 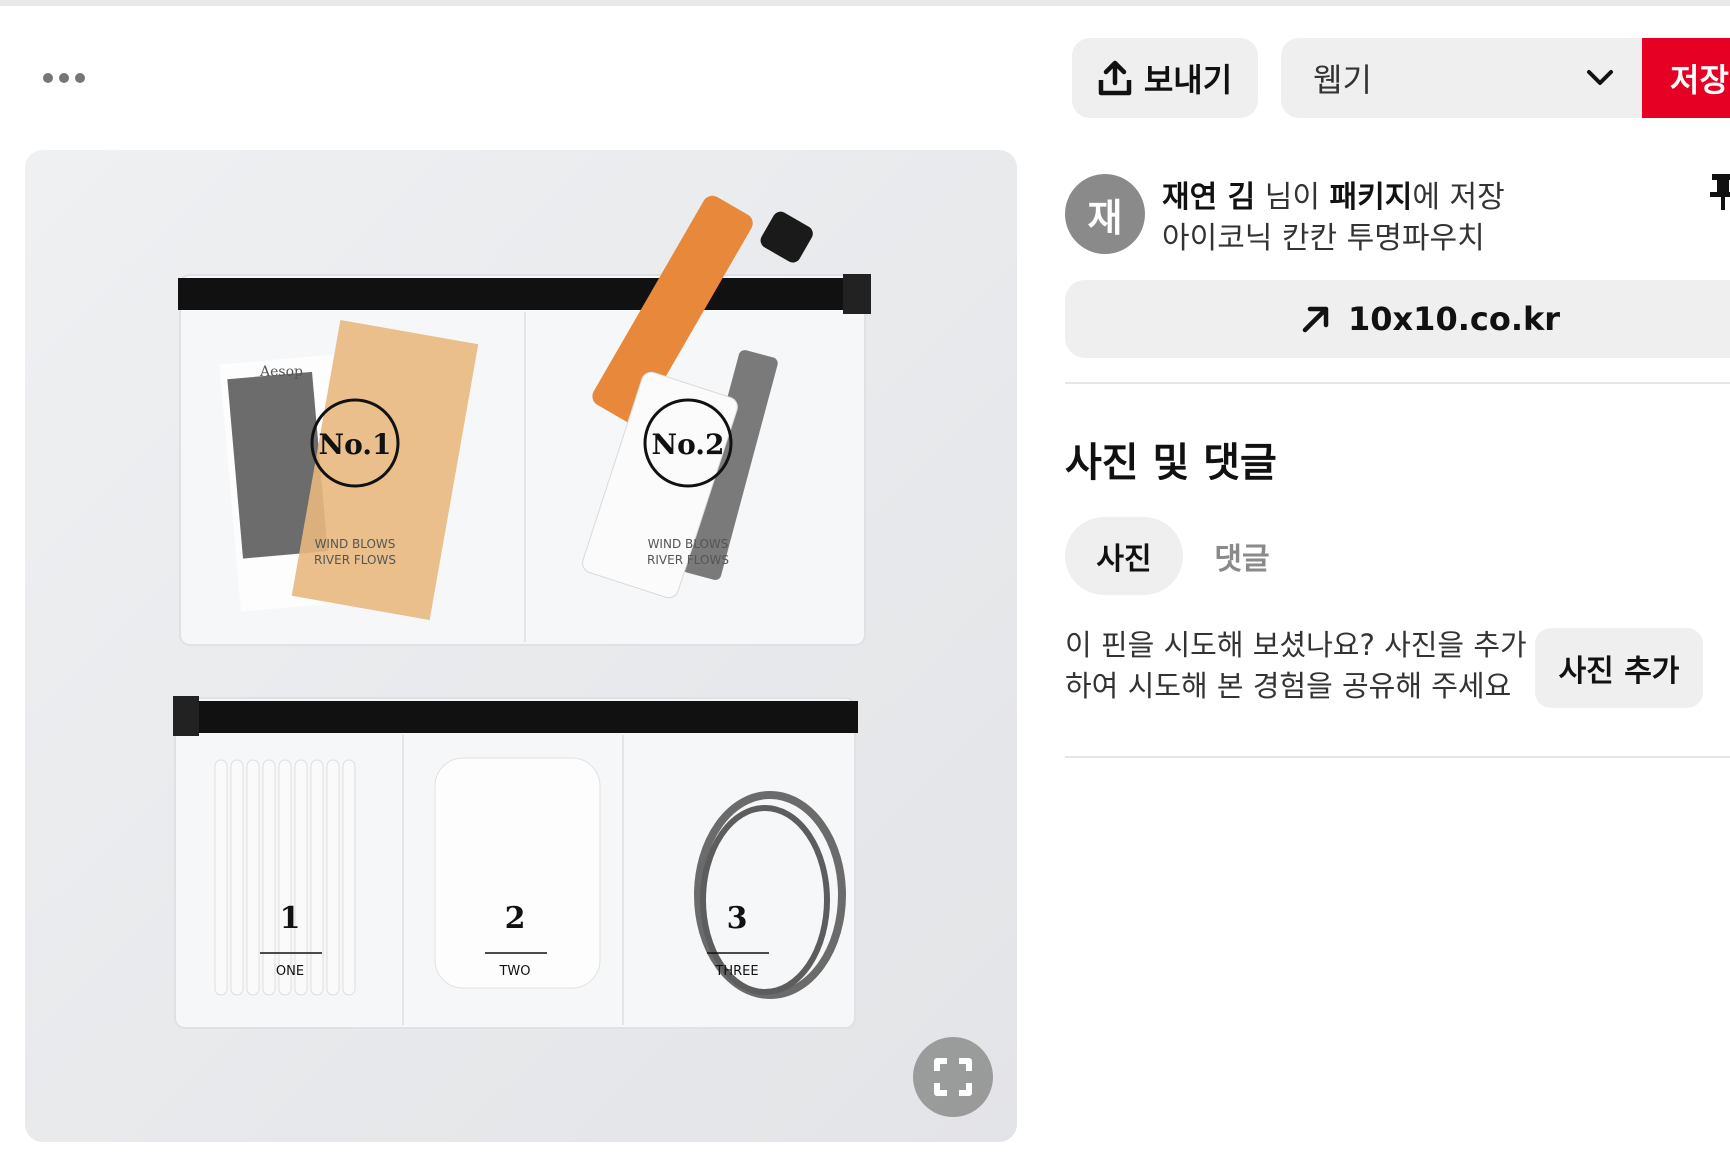 I want to click on more-options-button, so click(x=64, y=78).